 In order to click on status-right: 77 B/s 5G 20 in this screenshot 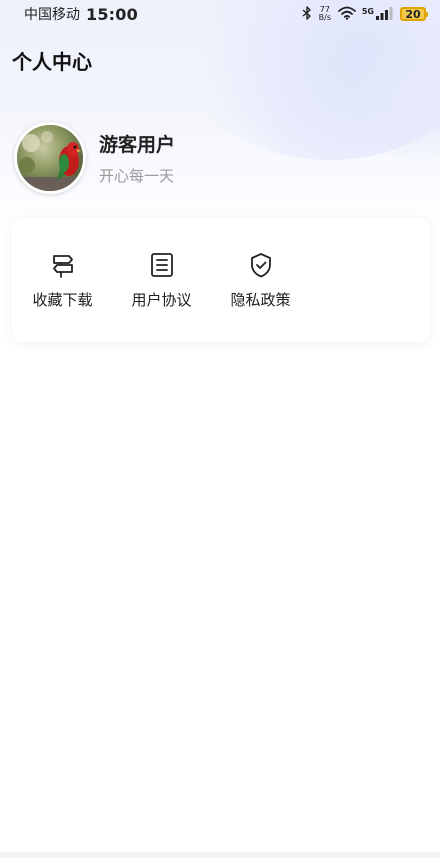, I will do `click(365, 14)`.